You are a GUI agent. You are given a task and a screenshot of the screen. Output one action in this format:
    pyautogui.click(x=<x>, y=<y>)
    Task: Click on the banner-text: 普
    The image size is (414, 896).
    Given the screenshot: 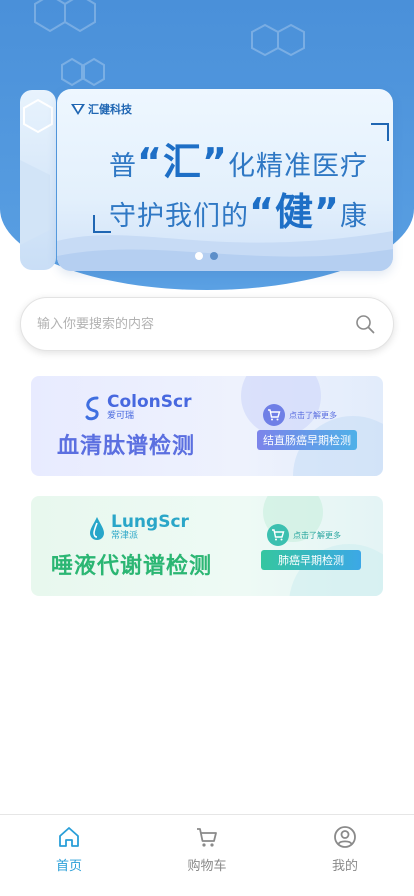 What is the action you would take?
    pyautogui.click(x=123, y=166)
    